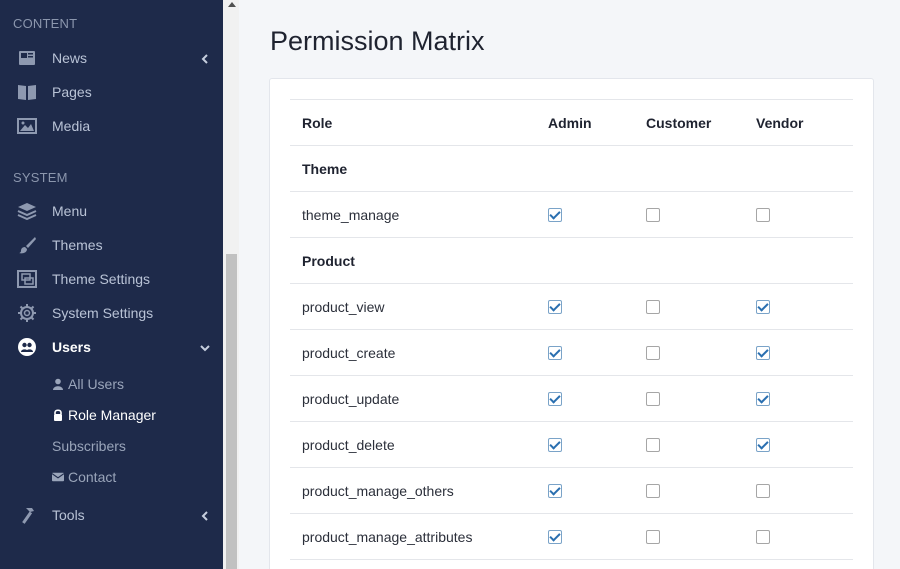 Image resolution: width=900 pixels, height=569 pixels. Describe the element at coordinates (71, 126) in the screenshot. I see `sidebar-item-label: Media` at that location.